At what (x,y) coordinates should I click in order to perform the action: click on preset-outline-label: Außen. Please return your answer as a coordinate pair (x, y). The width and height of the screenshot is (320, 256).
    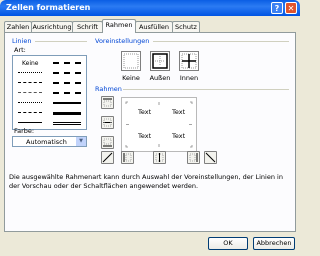
    Looking at the image, I should click on (160, 78).